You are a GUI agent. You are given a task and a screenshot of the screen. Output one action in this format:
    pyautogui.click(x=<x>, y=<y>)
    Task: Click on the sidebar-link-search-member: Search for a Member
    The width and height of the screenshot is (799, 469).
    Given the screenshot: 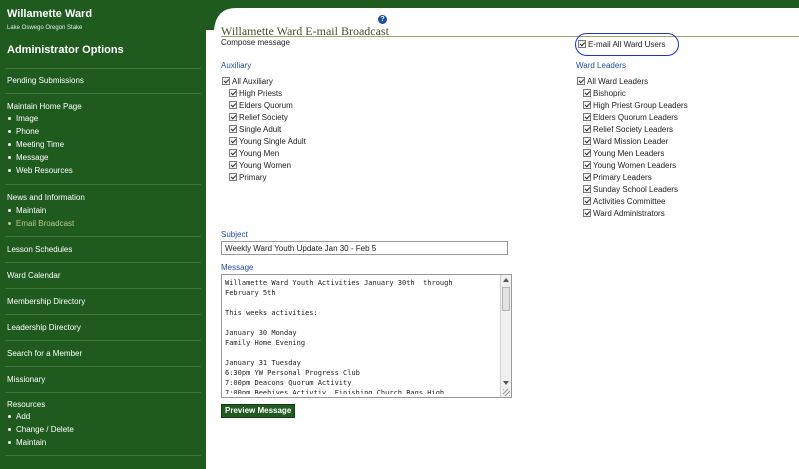 What is the action you would take?
    pyautogui.click(x=44, y=353)
    